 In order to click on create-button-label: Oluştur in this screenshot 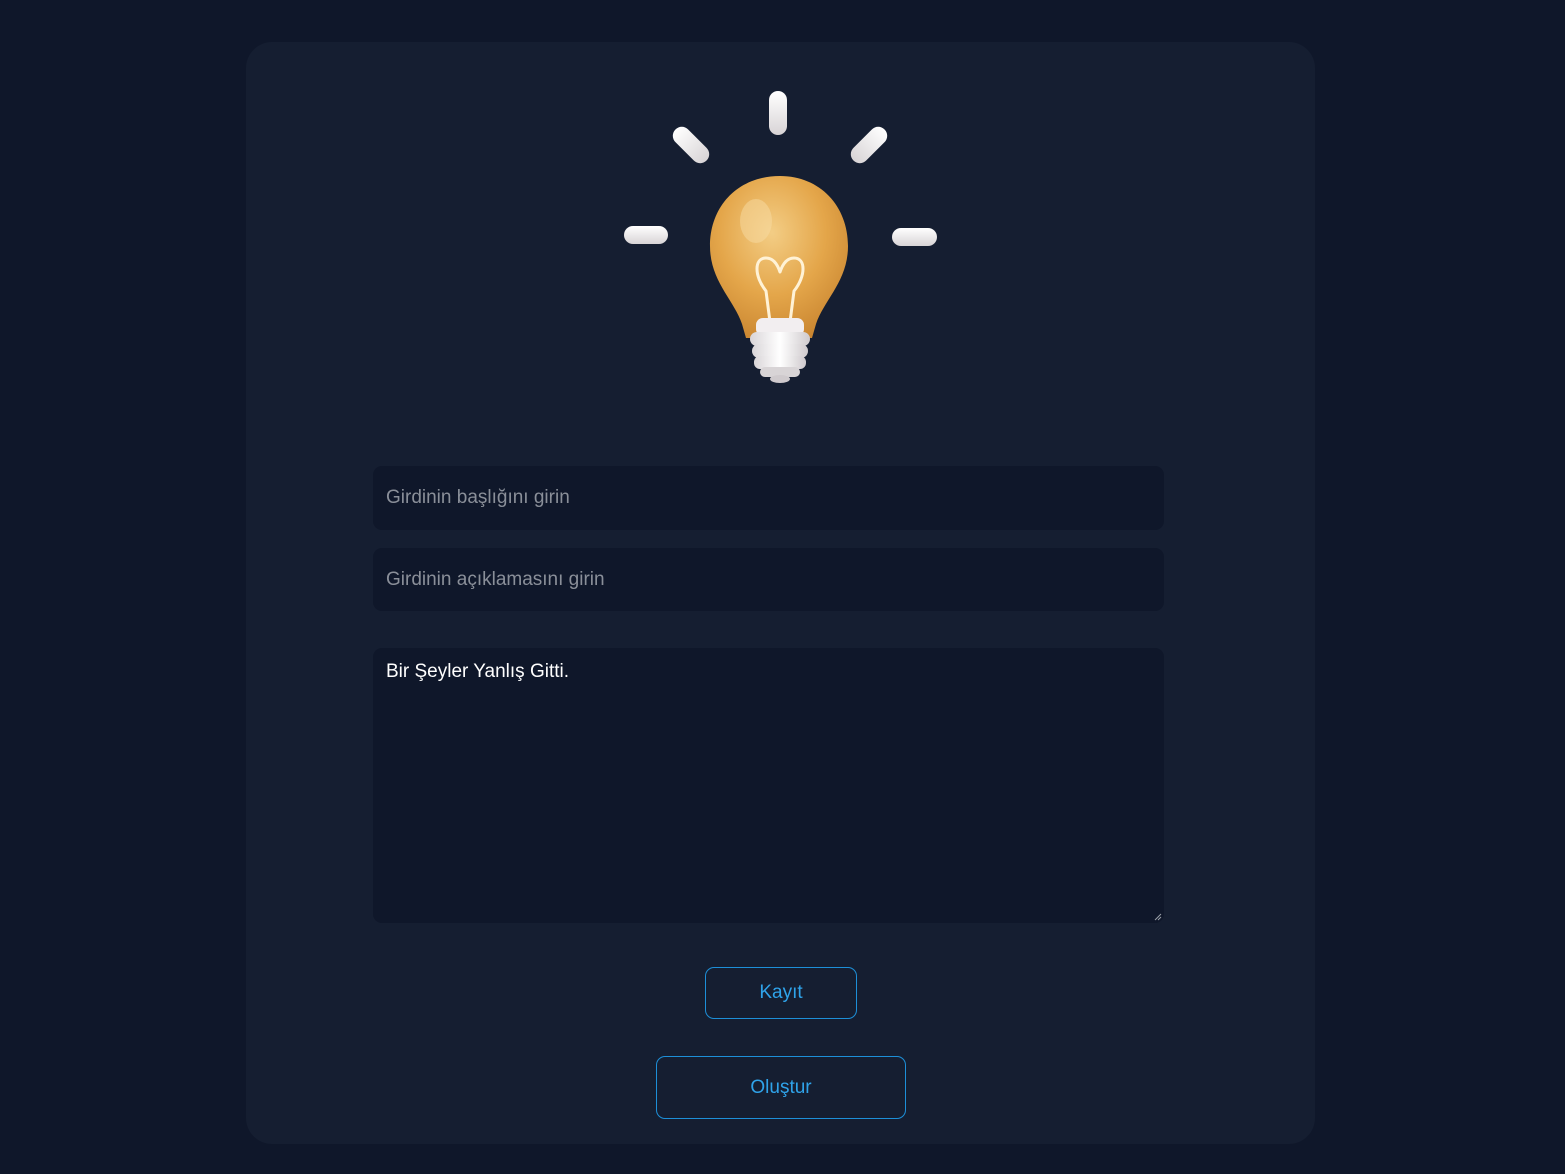, I will do `click(781, 1087)`.